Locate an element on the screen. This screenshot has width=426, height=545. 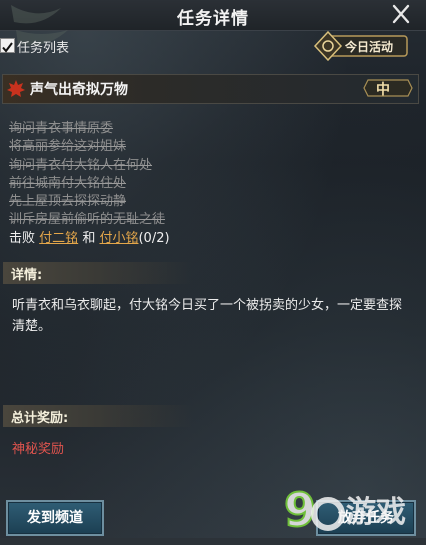
current-step-joiner: 和 is located at coordinates (89, 238).